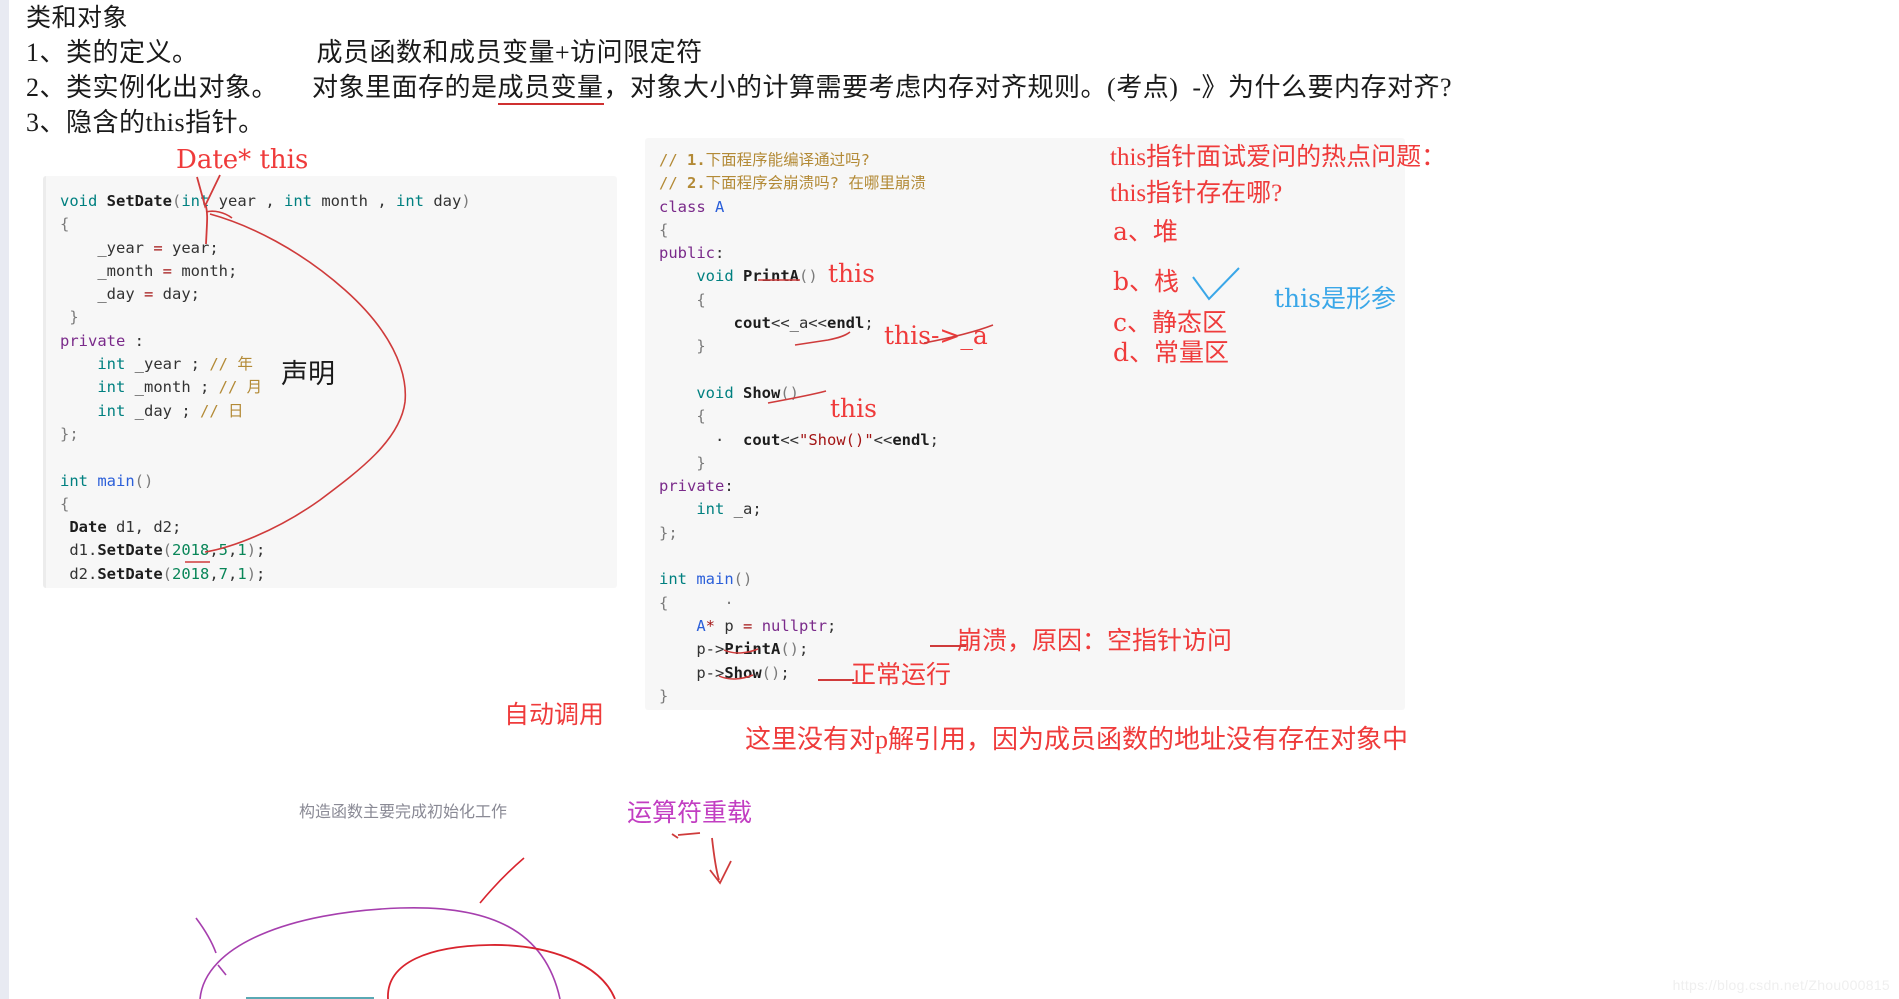 The width and height of the screenshot is (1899, 999). Describe the element at coordinates (77, 18) in the screenshot. I see `page-title: 类和对象` at that location.